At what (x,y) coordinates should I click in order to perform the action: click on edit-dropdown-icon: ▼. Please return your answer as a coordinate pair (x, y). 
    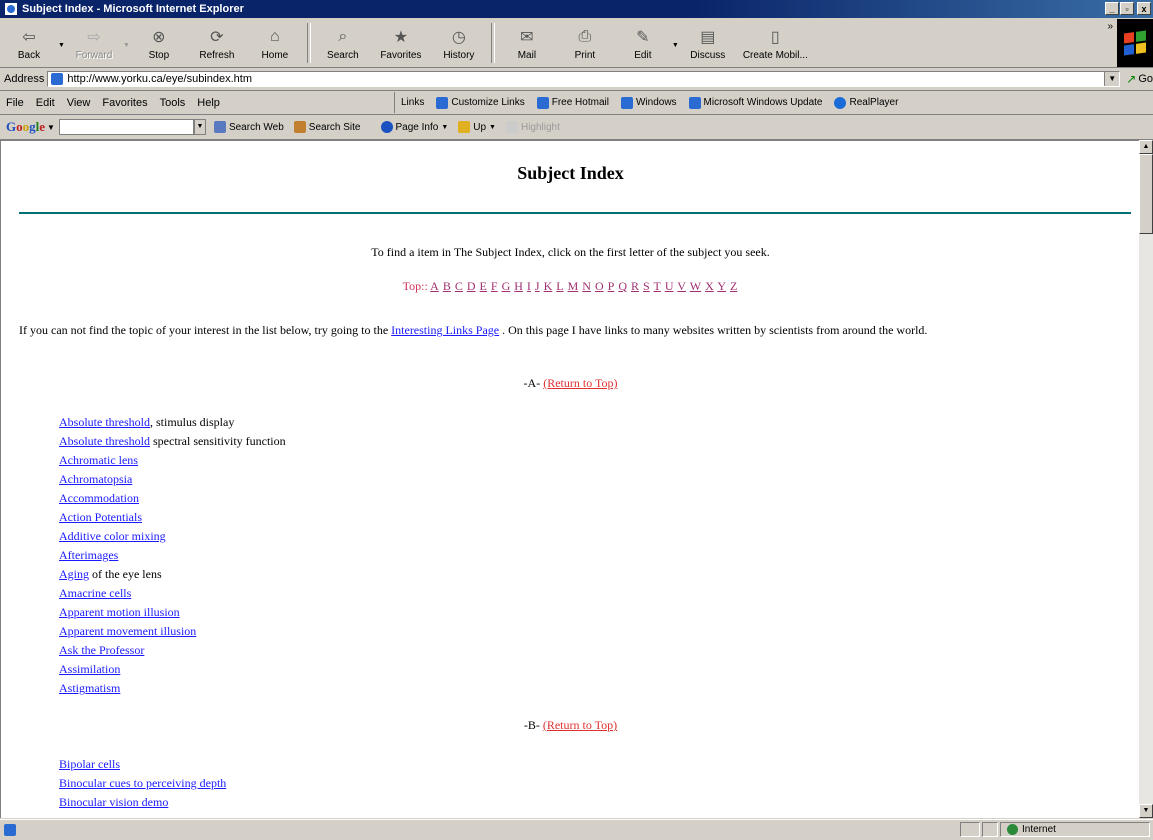
    Looking at the image, I should click on (675, 45).